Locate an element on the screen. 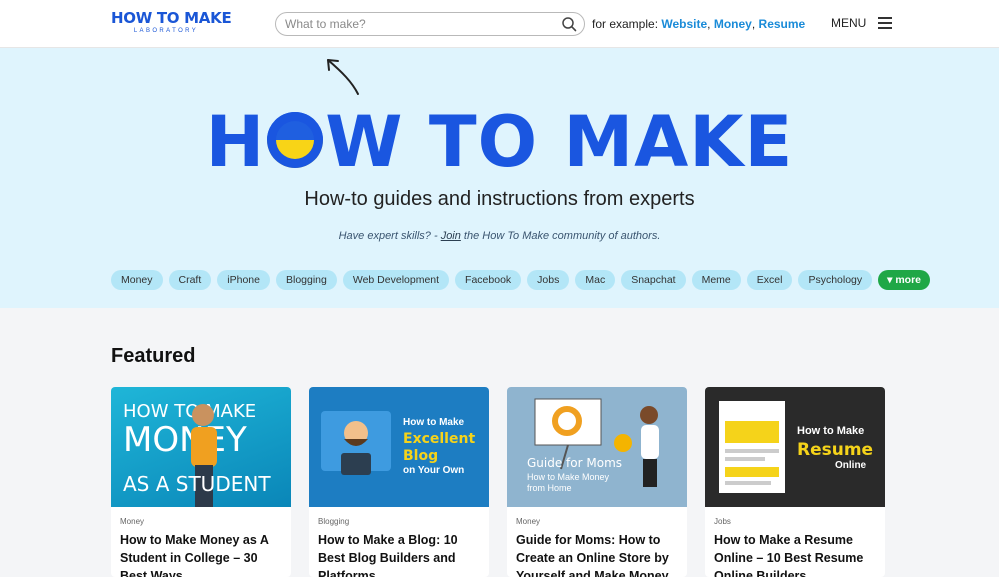 The width and height of the screenshot is (999, 577). hero-title: H W TO MAKE is located at coordinates (499, 142).